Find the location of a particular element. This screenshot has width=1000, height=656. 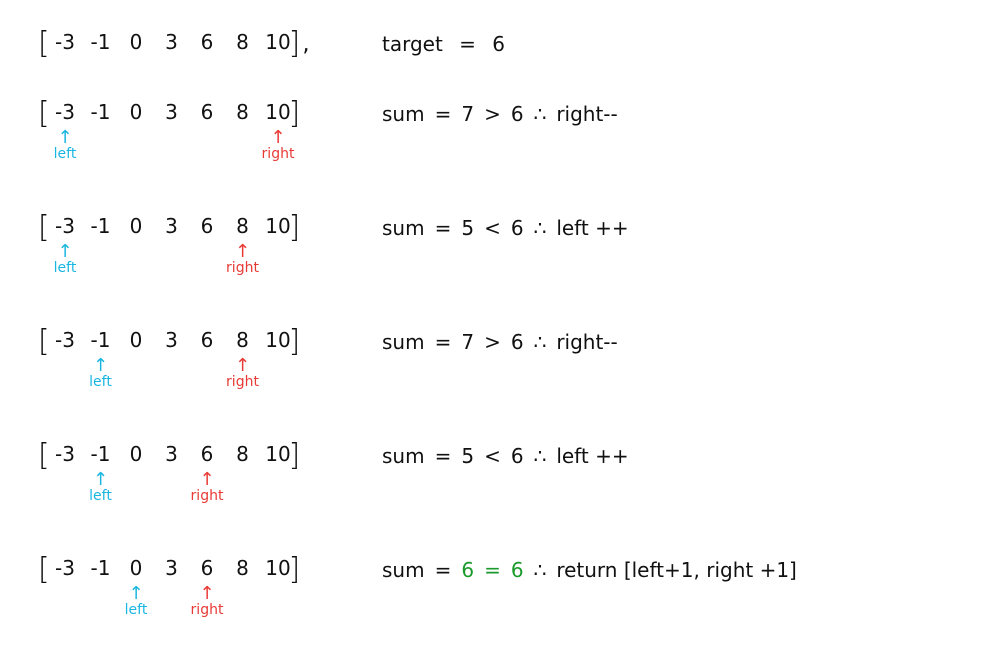

target-label: target is located at coordinates (412, 44).